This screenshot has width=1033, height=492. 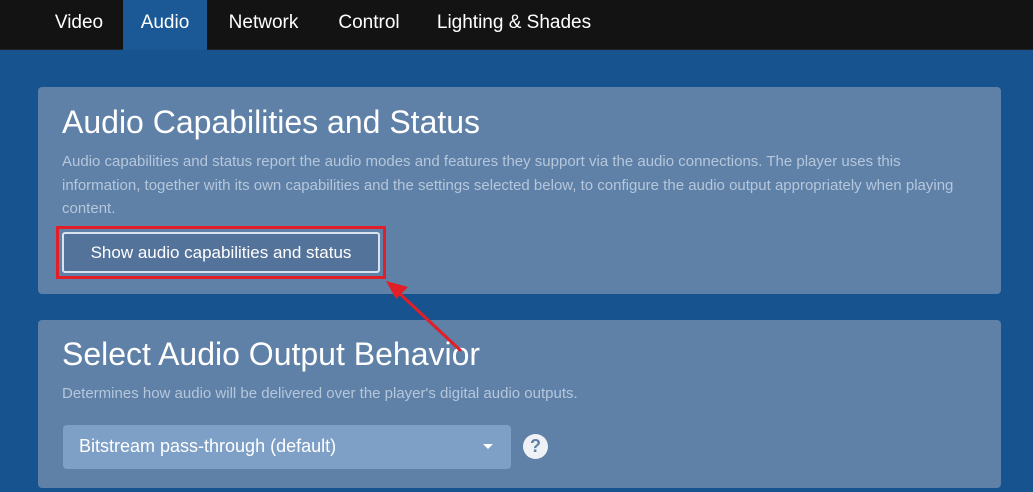 I want to click on caret-down-icon, so click(x=488, y=446).